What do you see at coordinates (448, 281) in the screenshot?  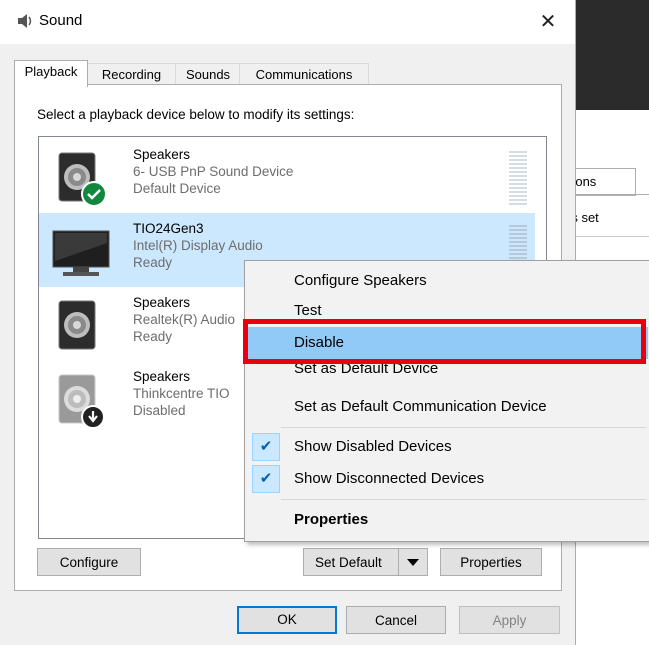 I see `menu-item-configure-speakers: Configure Speakers` at bounding box center [448, 281].